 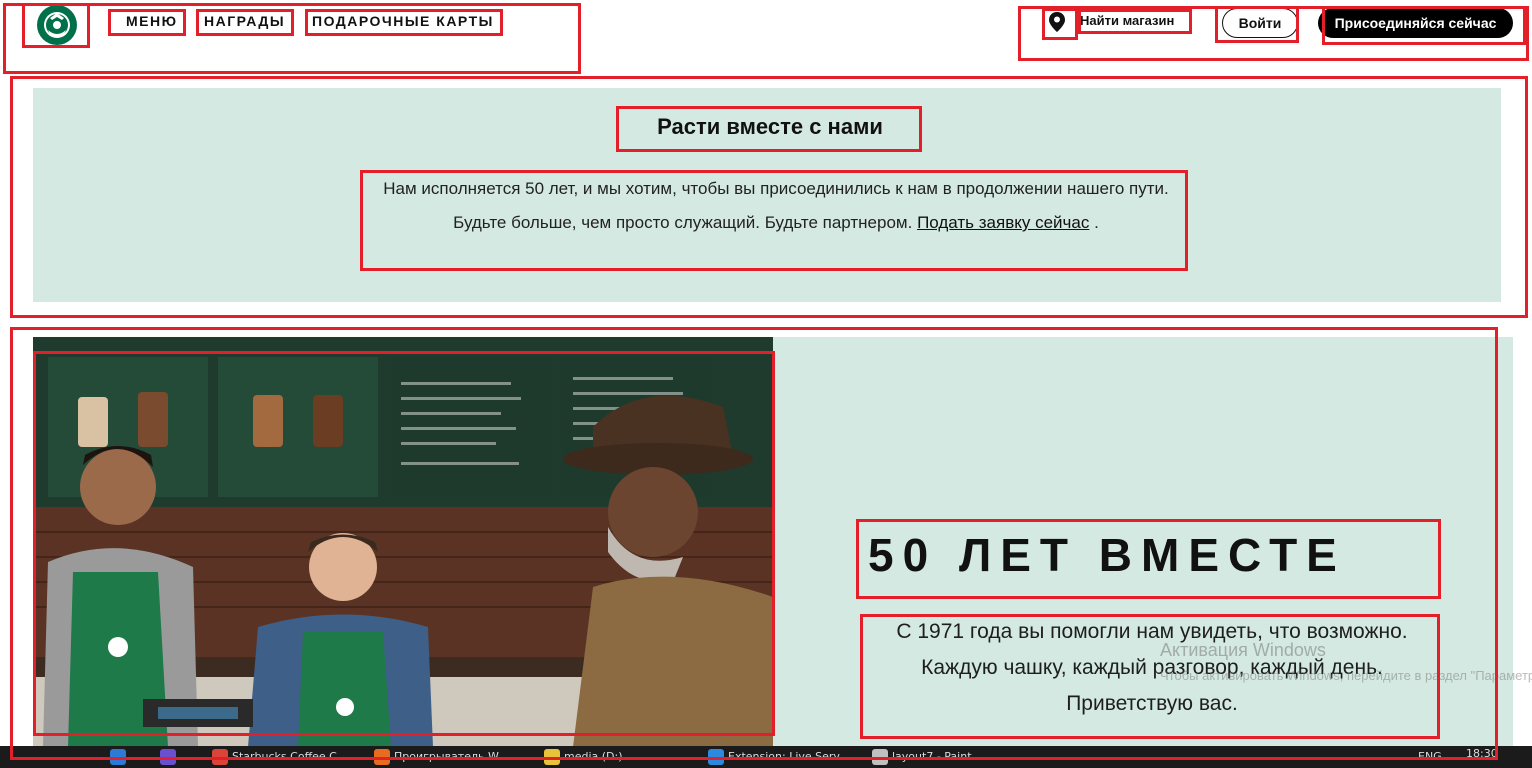 What do you see at coordinates (552, 757) in the screenshot?
I see `folder-icon` at bounding box center [552, 757].